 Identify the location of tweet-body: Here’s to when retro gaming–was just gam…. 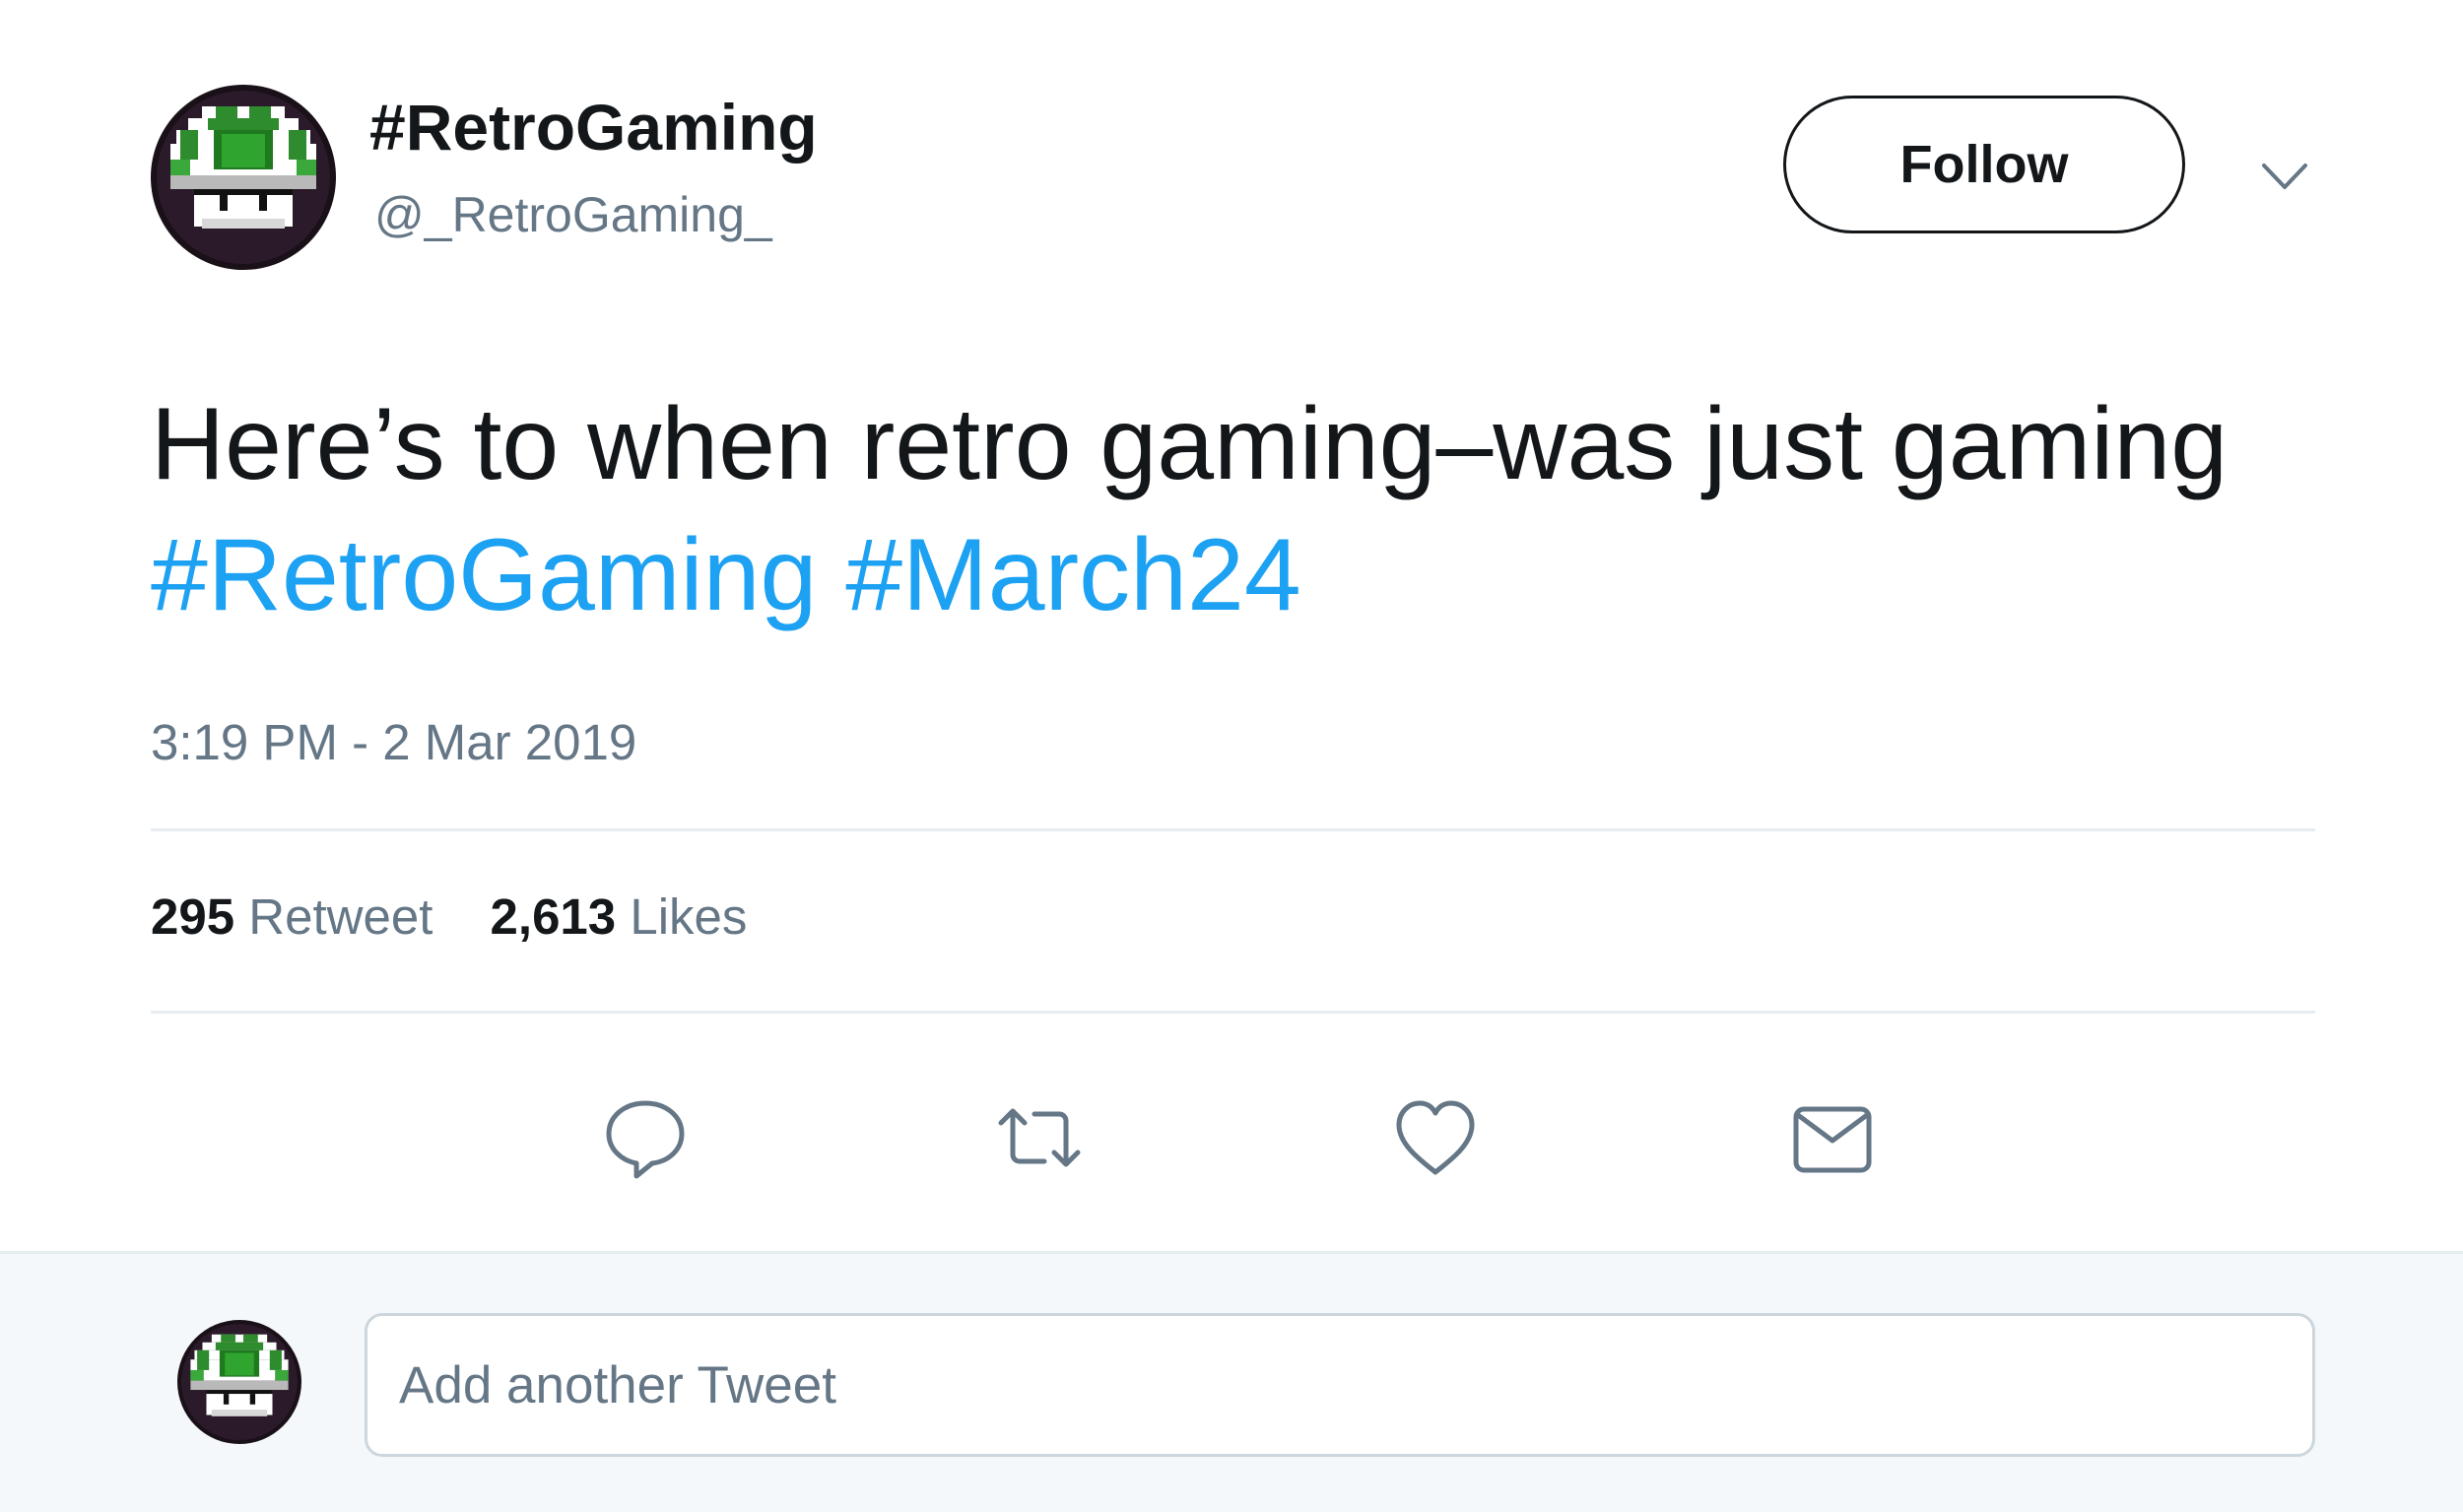
(1190, 444).